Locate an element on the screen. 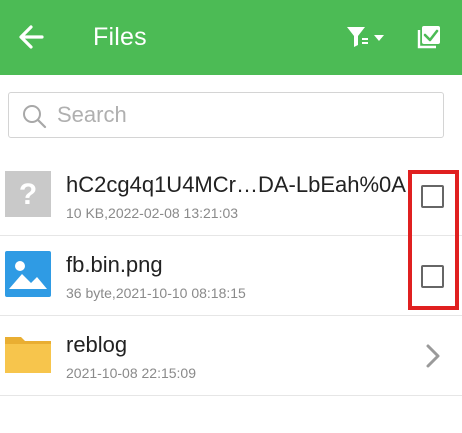 The height and width of the screenshot is (433, 462). file-meta: 36 byte,2021-10-10 08:18:15 is located at coordinates (156, 293).